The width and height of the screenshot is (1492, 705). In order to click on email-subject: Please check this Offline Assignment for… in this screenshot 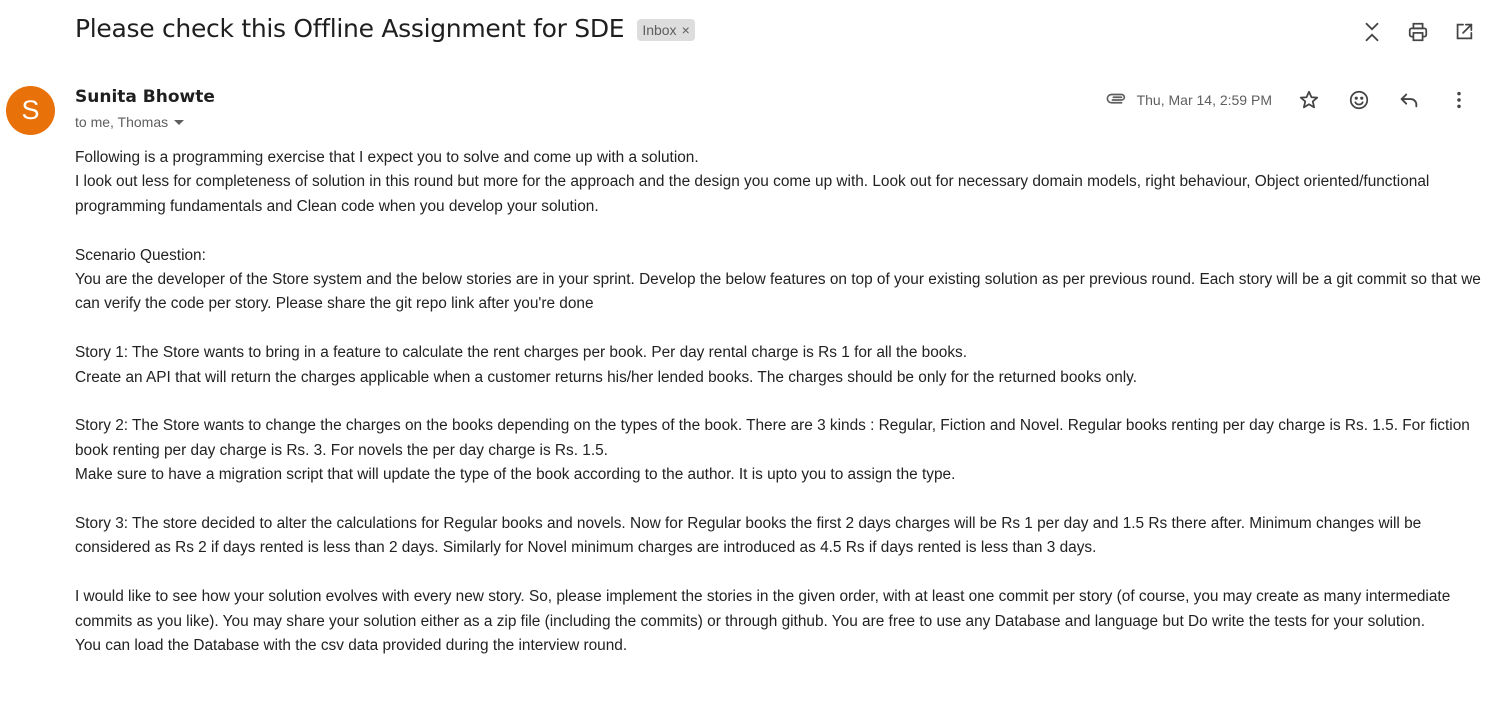, I will do `click(350, 28)`.